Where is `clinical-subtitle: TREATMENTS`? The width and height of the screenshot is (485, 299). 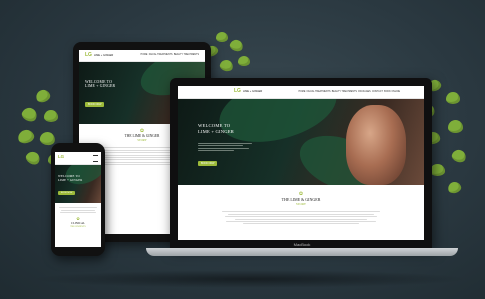 clinical-subtitle: TREATMENTS is located at coordinates (78, 227).